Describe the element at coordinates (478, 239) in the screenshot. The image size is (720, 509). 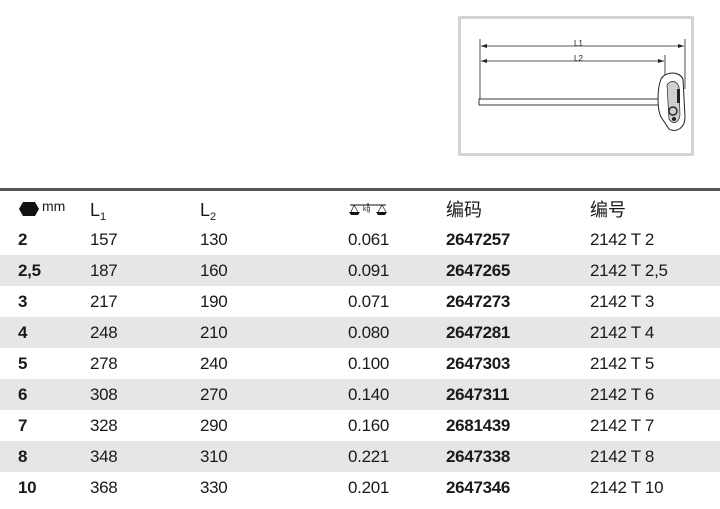
I see `code-cell: 2647257` at that location.